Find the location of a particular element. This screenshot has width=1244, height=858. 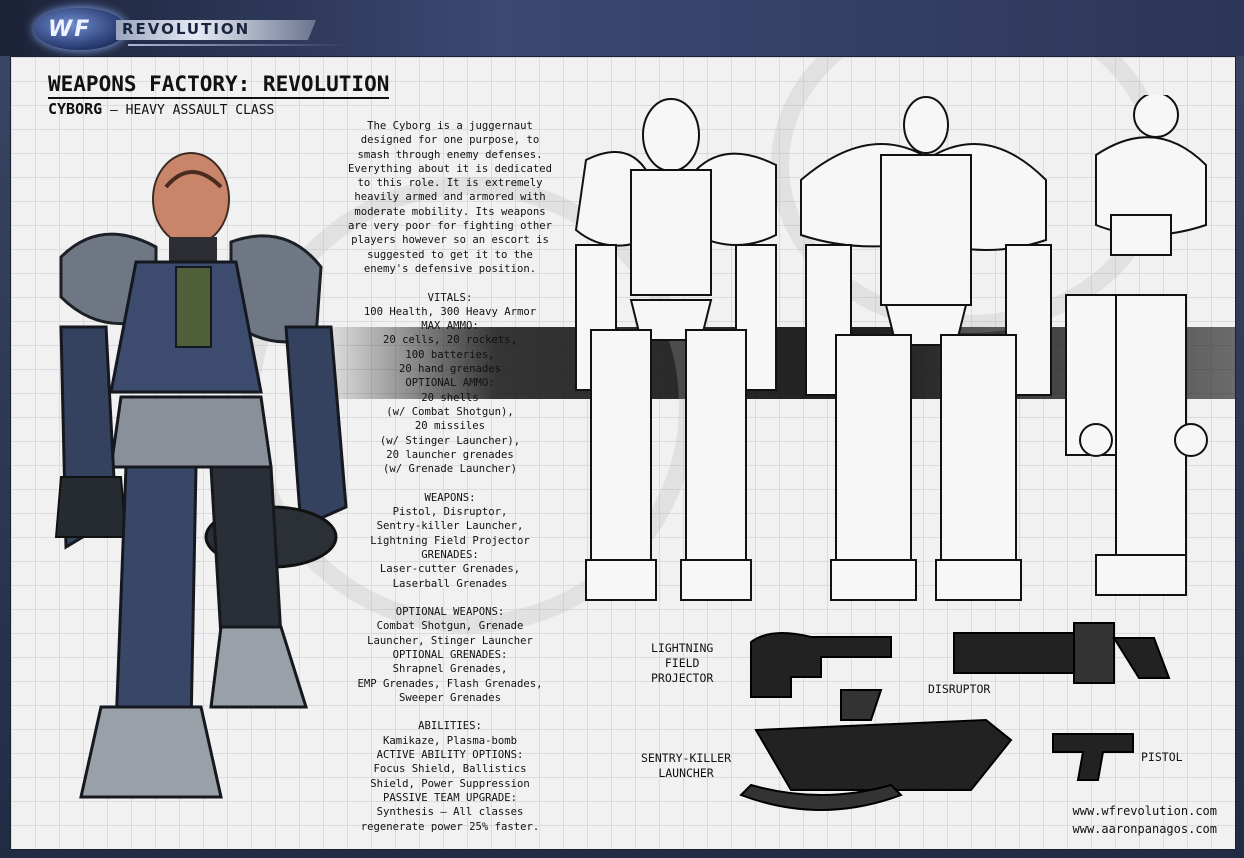

header-bar: WF REVOLUTION is located at coordinates (622, 28).